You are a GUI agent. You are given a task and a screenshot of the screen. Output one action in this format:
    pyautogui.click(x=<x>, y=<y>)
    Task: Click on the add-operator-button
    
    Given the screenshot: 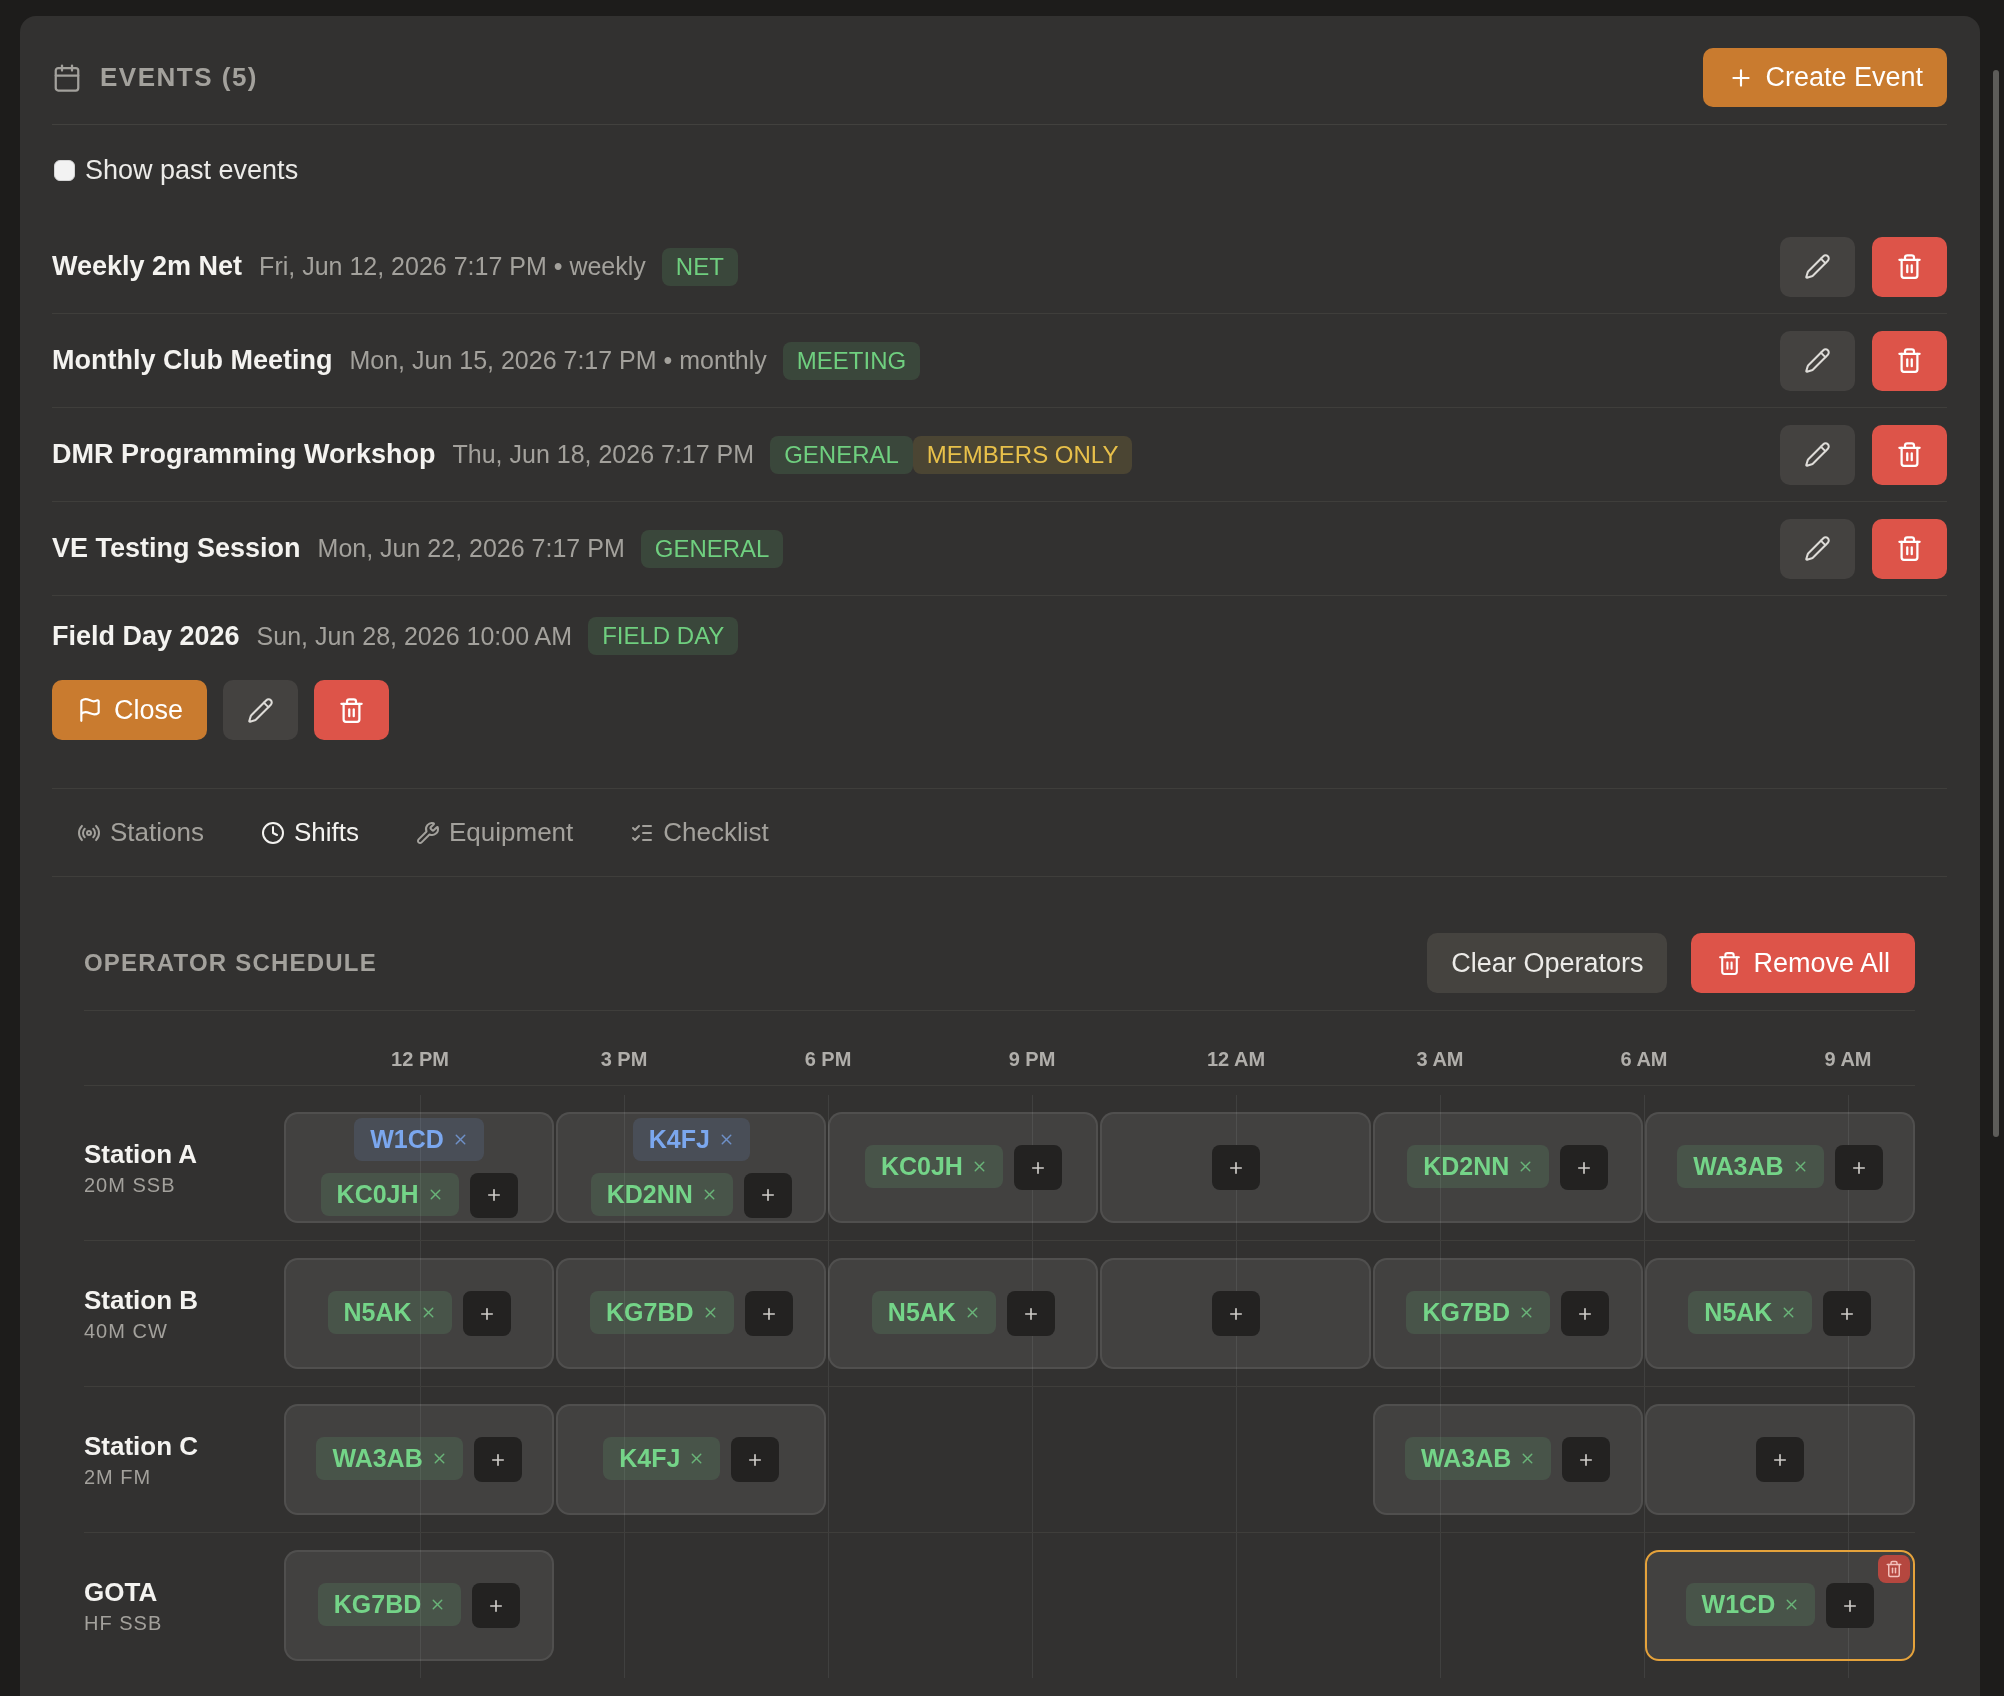 What is the action you would take?
    pyautogui.click(x=1585, y=1313)
    